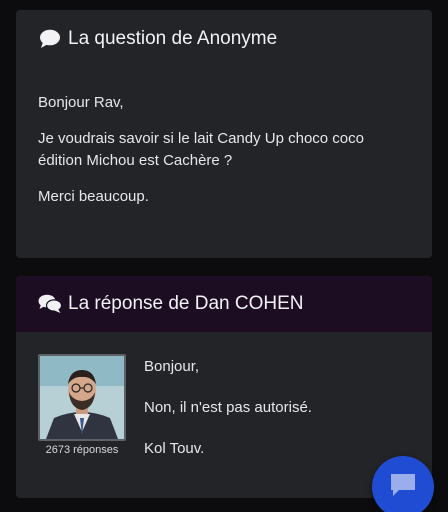  I want to click on question-paragraph: Merci beaucoup., so click(93, 196).